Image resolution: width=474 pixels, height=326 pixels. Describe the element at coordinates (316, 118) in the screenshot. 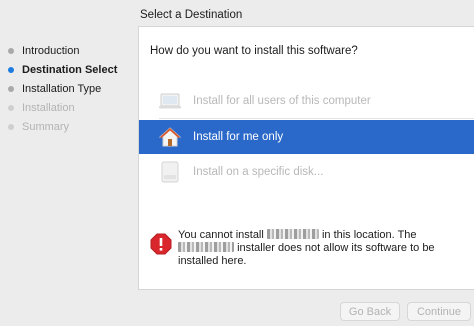

I see `option-divider` at that location.